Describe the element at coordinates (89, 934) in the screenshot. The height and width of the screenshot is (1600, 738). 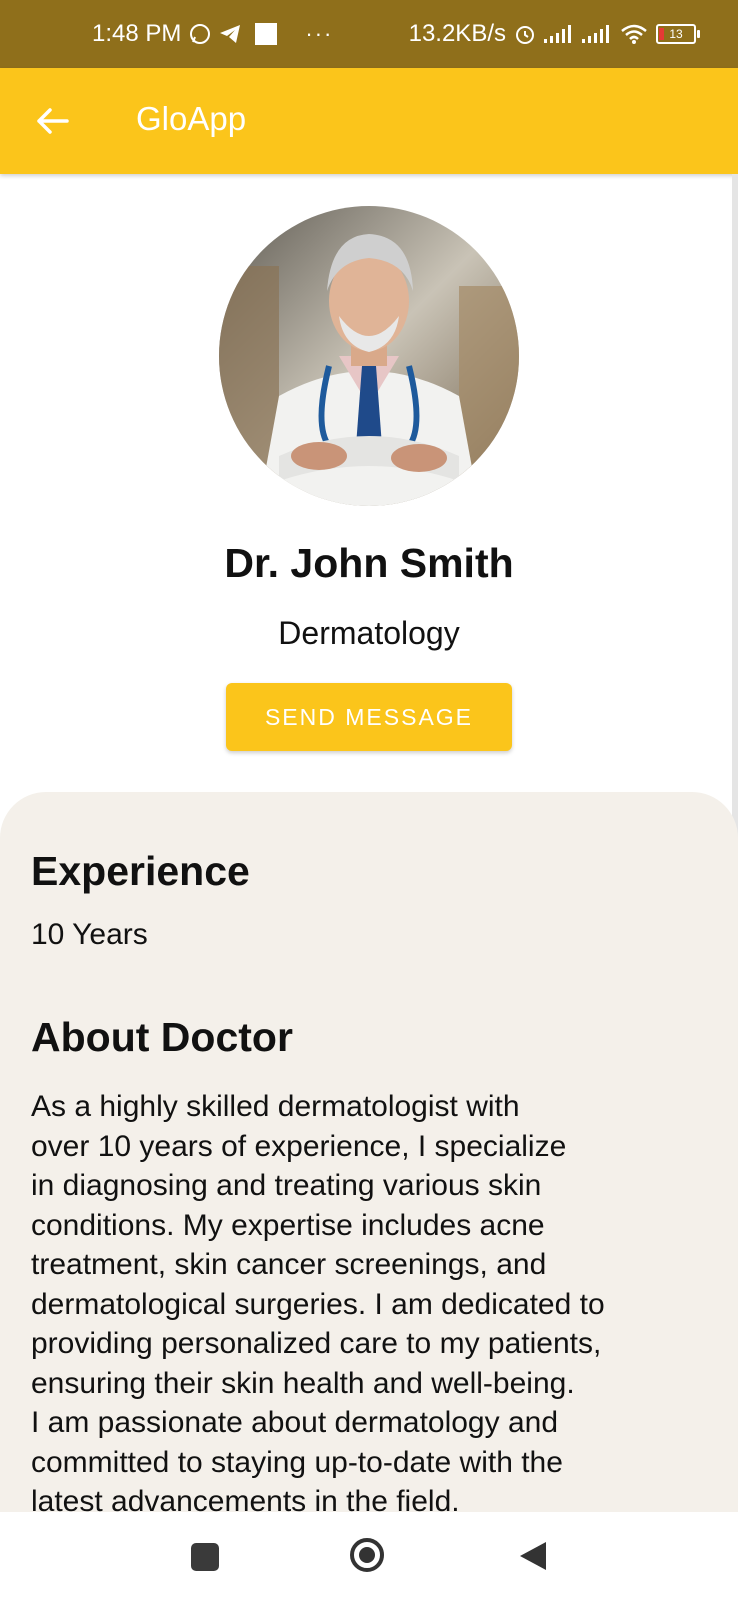
I see `experience-value: 10 Years` at that location.